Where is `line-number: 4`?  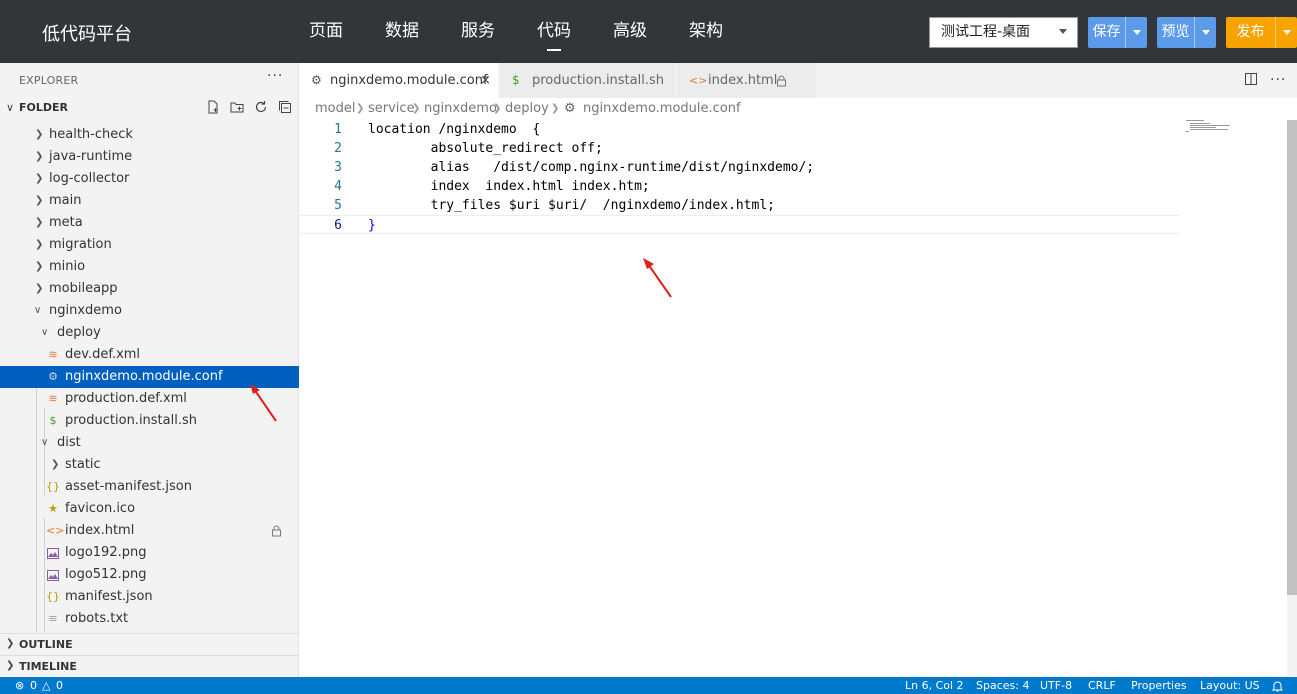 line-number: 4 is located at coordinates (338, 186).